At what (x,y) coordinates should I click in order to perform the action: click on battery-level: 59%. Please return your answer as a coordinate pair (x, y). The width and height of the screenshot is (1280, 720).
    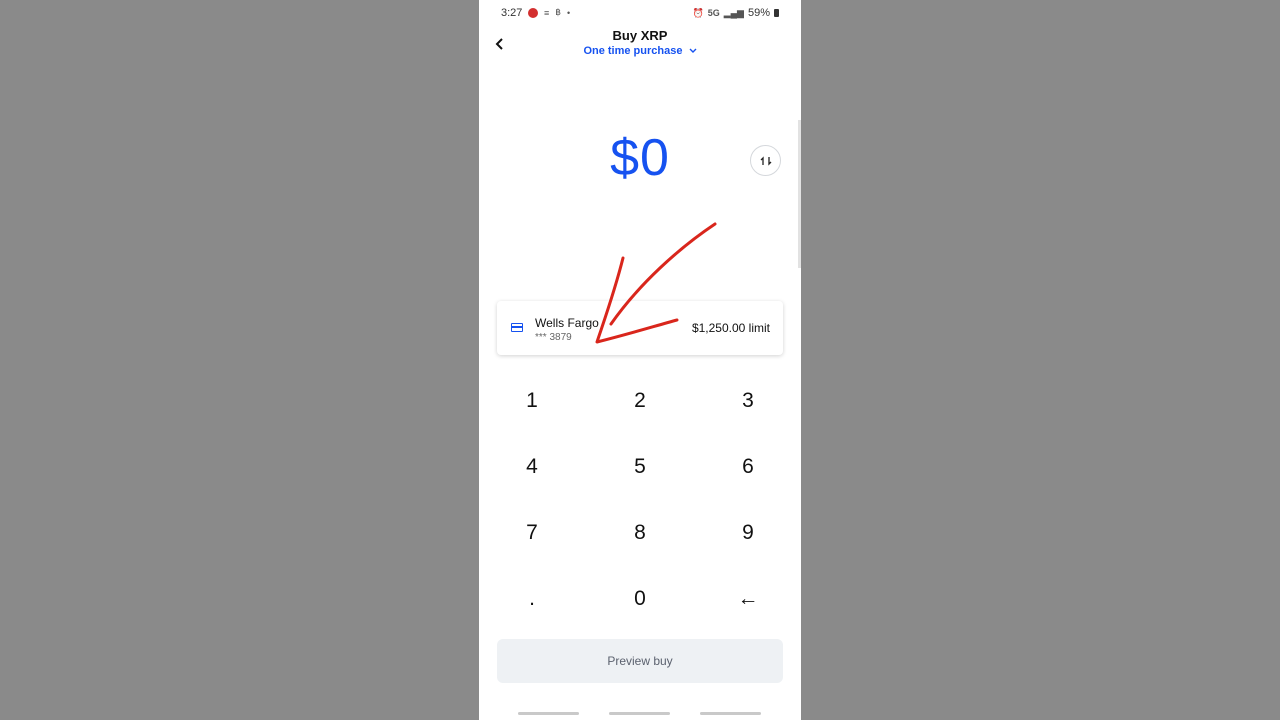
    Looking at the image, I should click on (758, 13).